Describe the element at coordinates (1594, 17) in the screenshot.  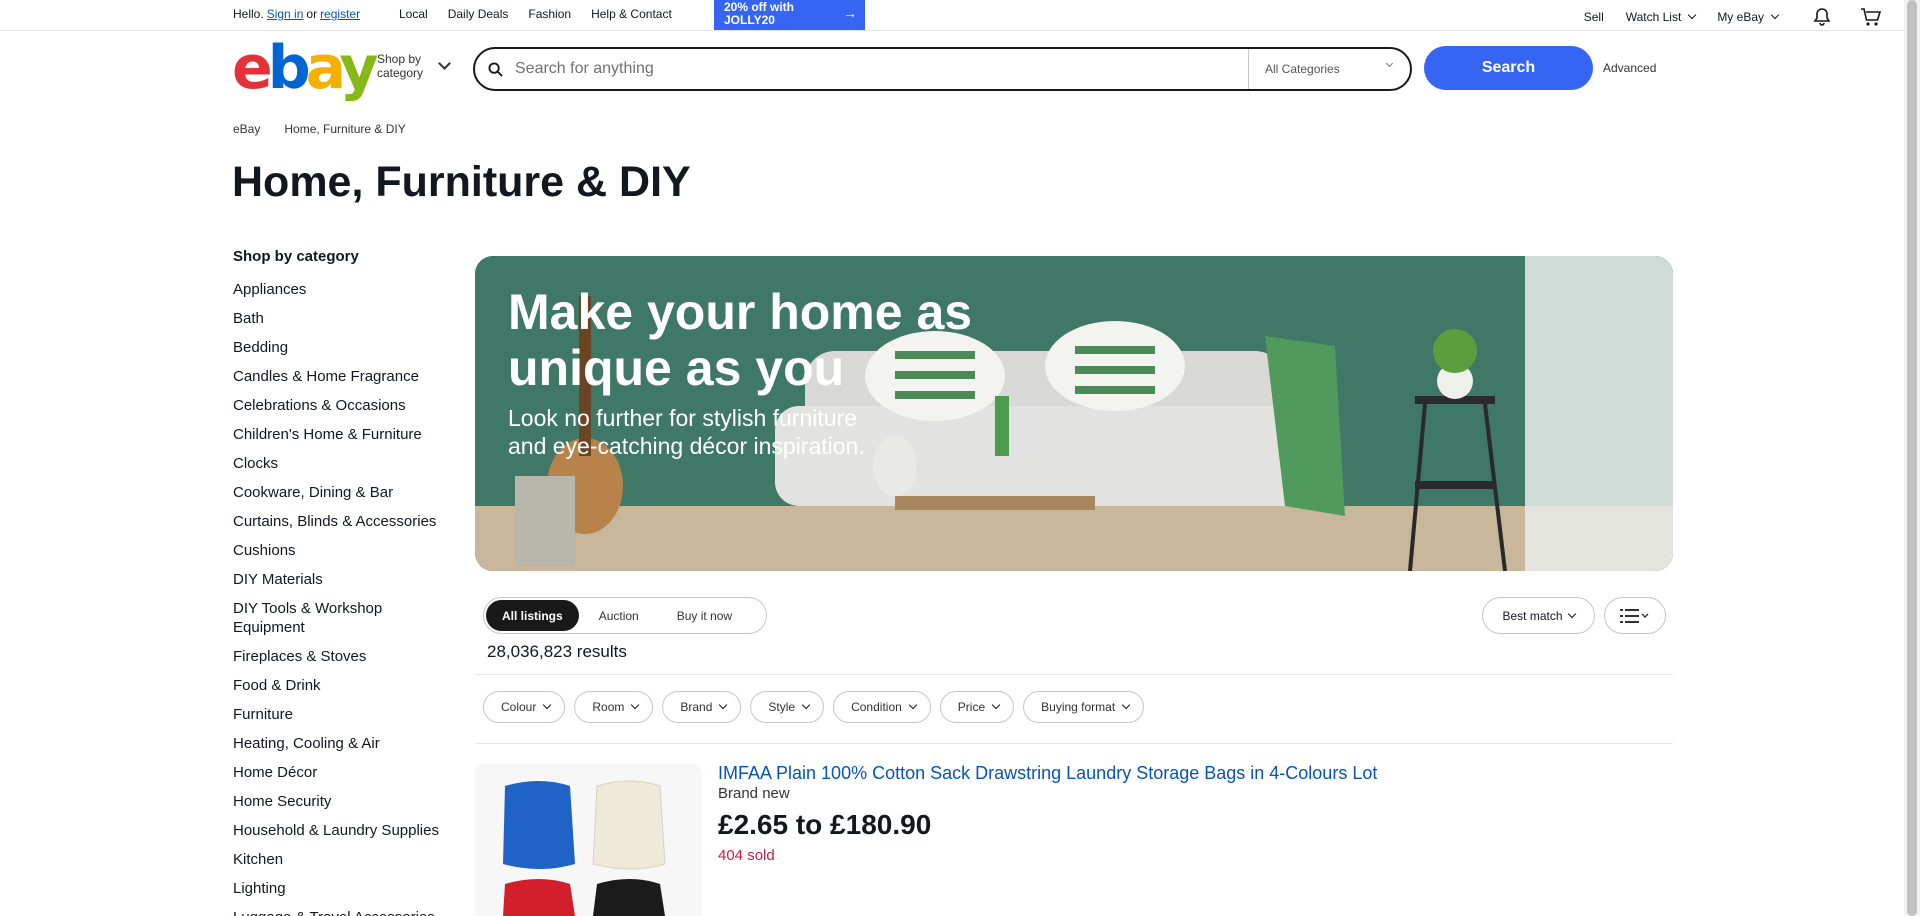
I see `sell-link: Sell` at that location.